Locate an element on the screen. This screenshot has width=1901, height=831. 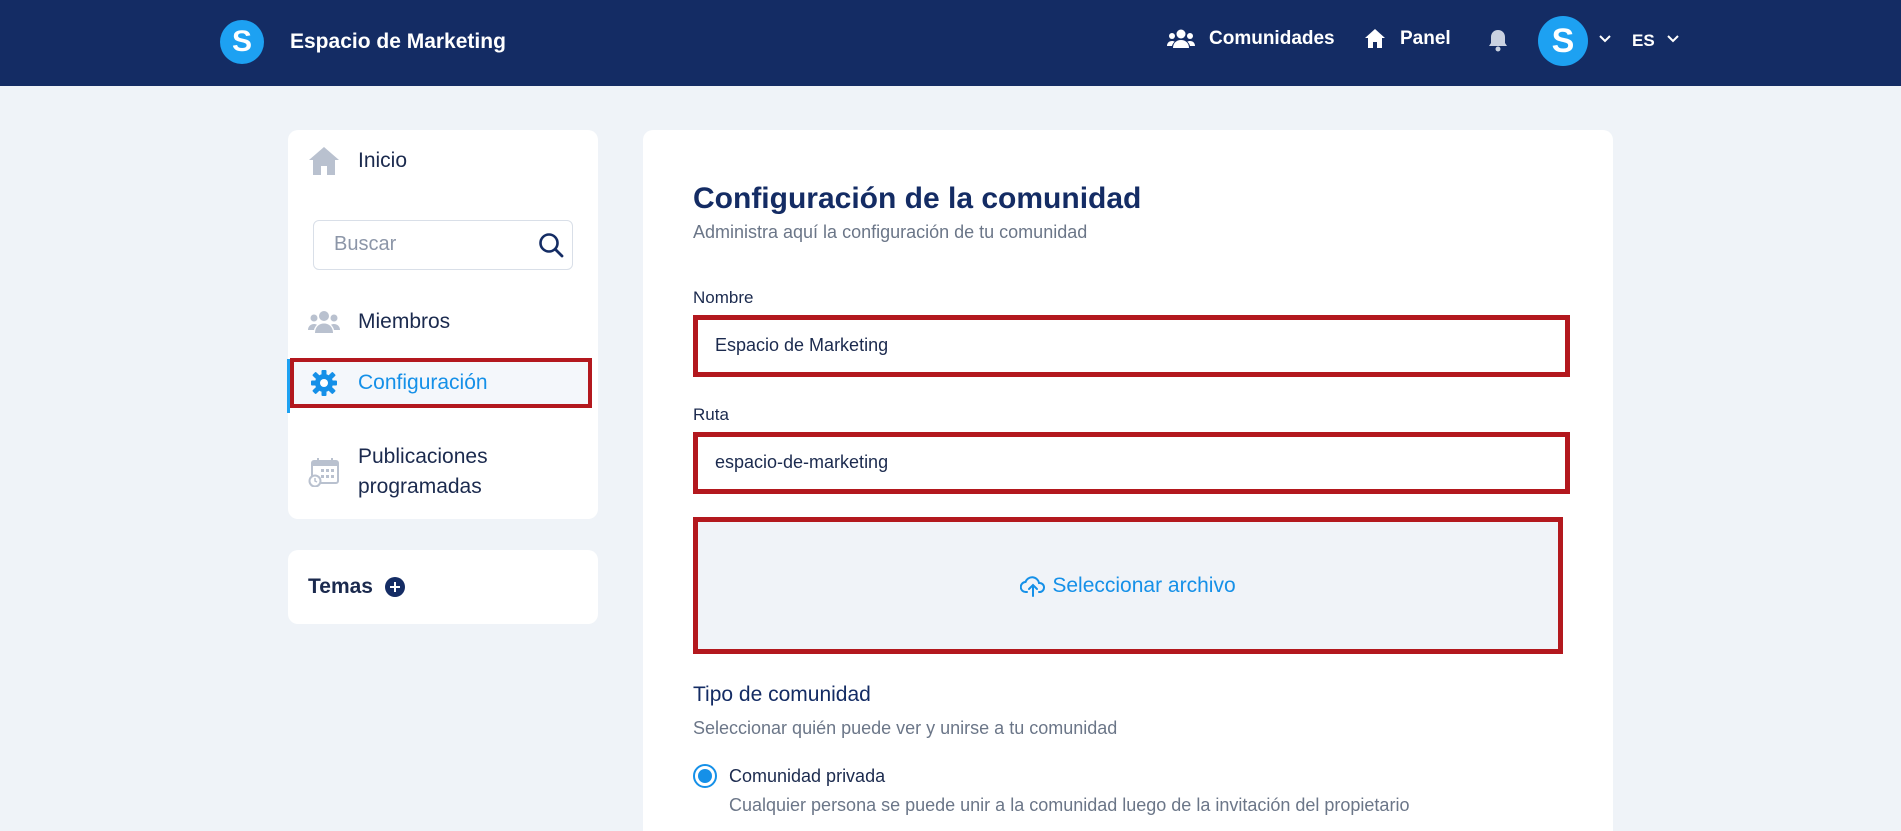
sidebar-item-label: Inicio is located at coordinates (383, 160).